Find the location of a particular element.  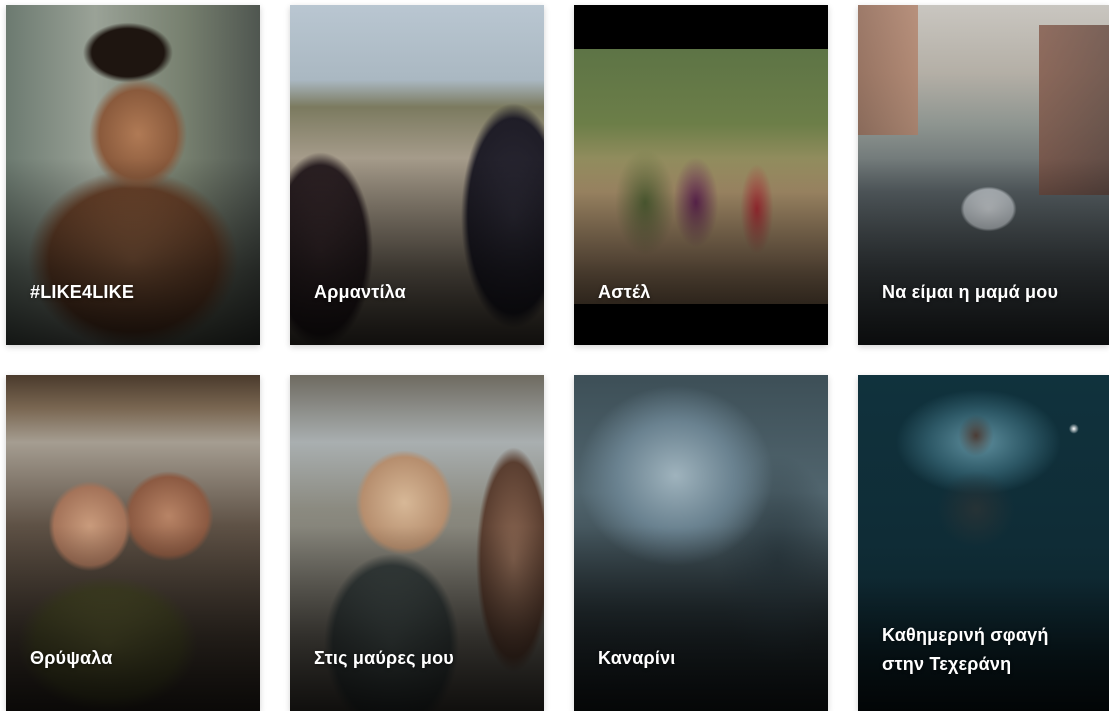

film-title: Αστέλ is located at coordinates (706, 292).